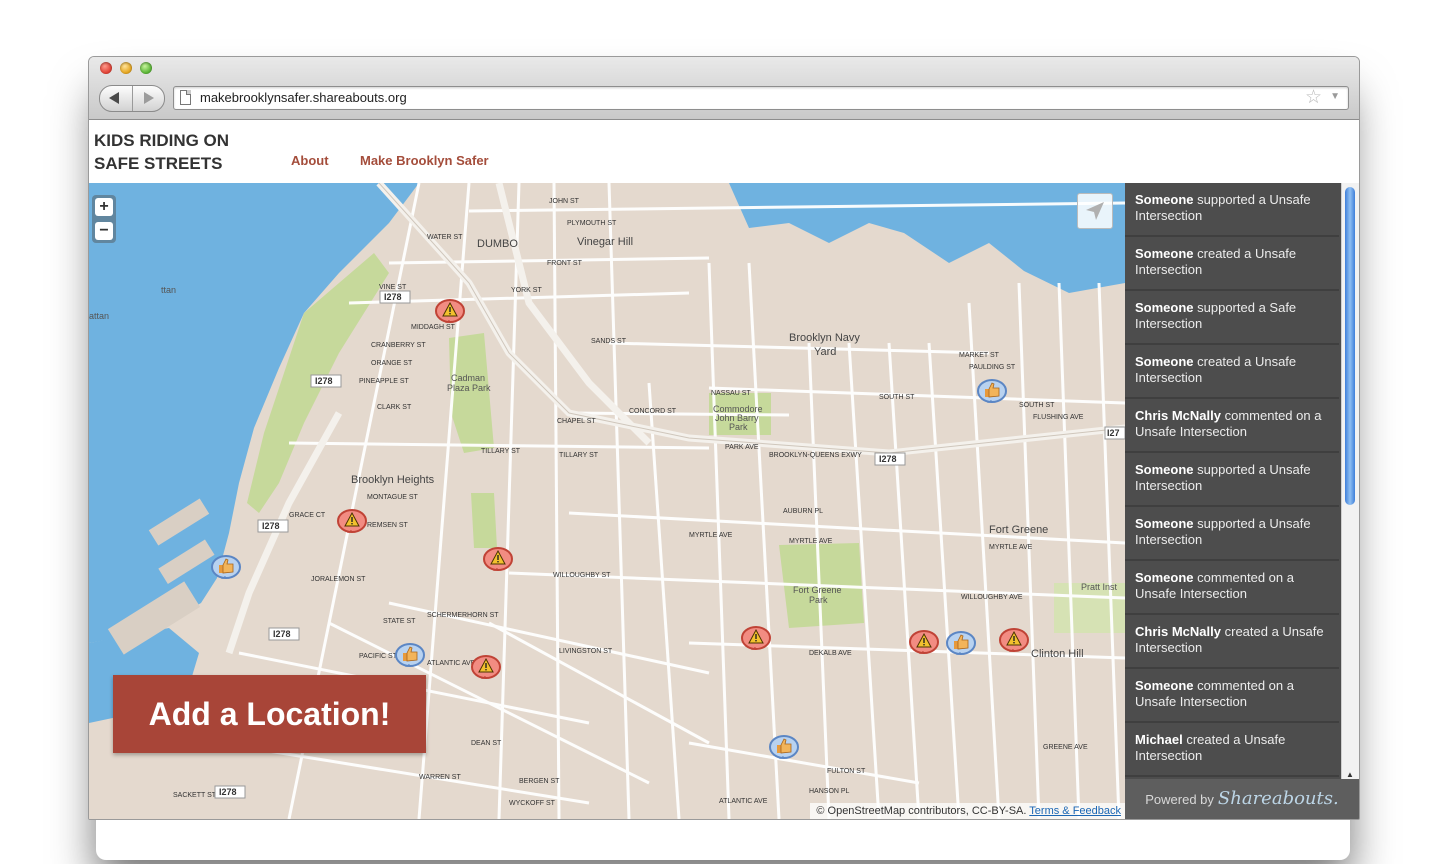 The height and width of the screenshot is (864, 1440). Describe the element at coordinates (440, 777) in the screenshot. I see `svg-text: WARREN ST` at that location.